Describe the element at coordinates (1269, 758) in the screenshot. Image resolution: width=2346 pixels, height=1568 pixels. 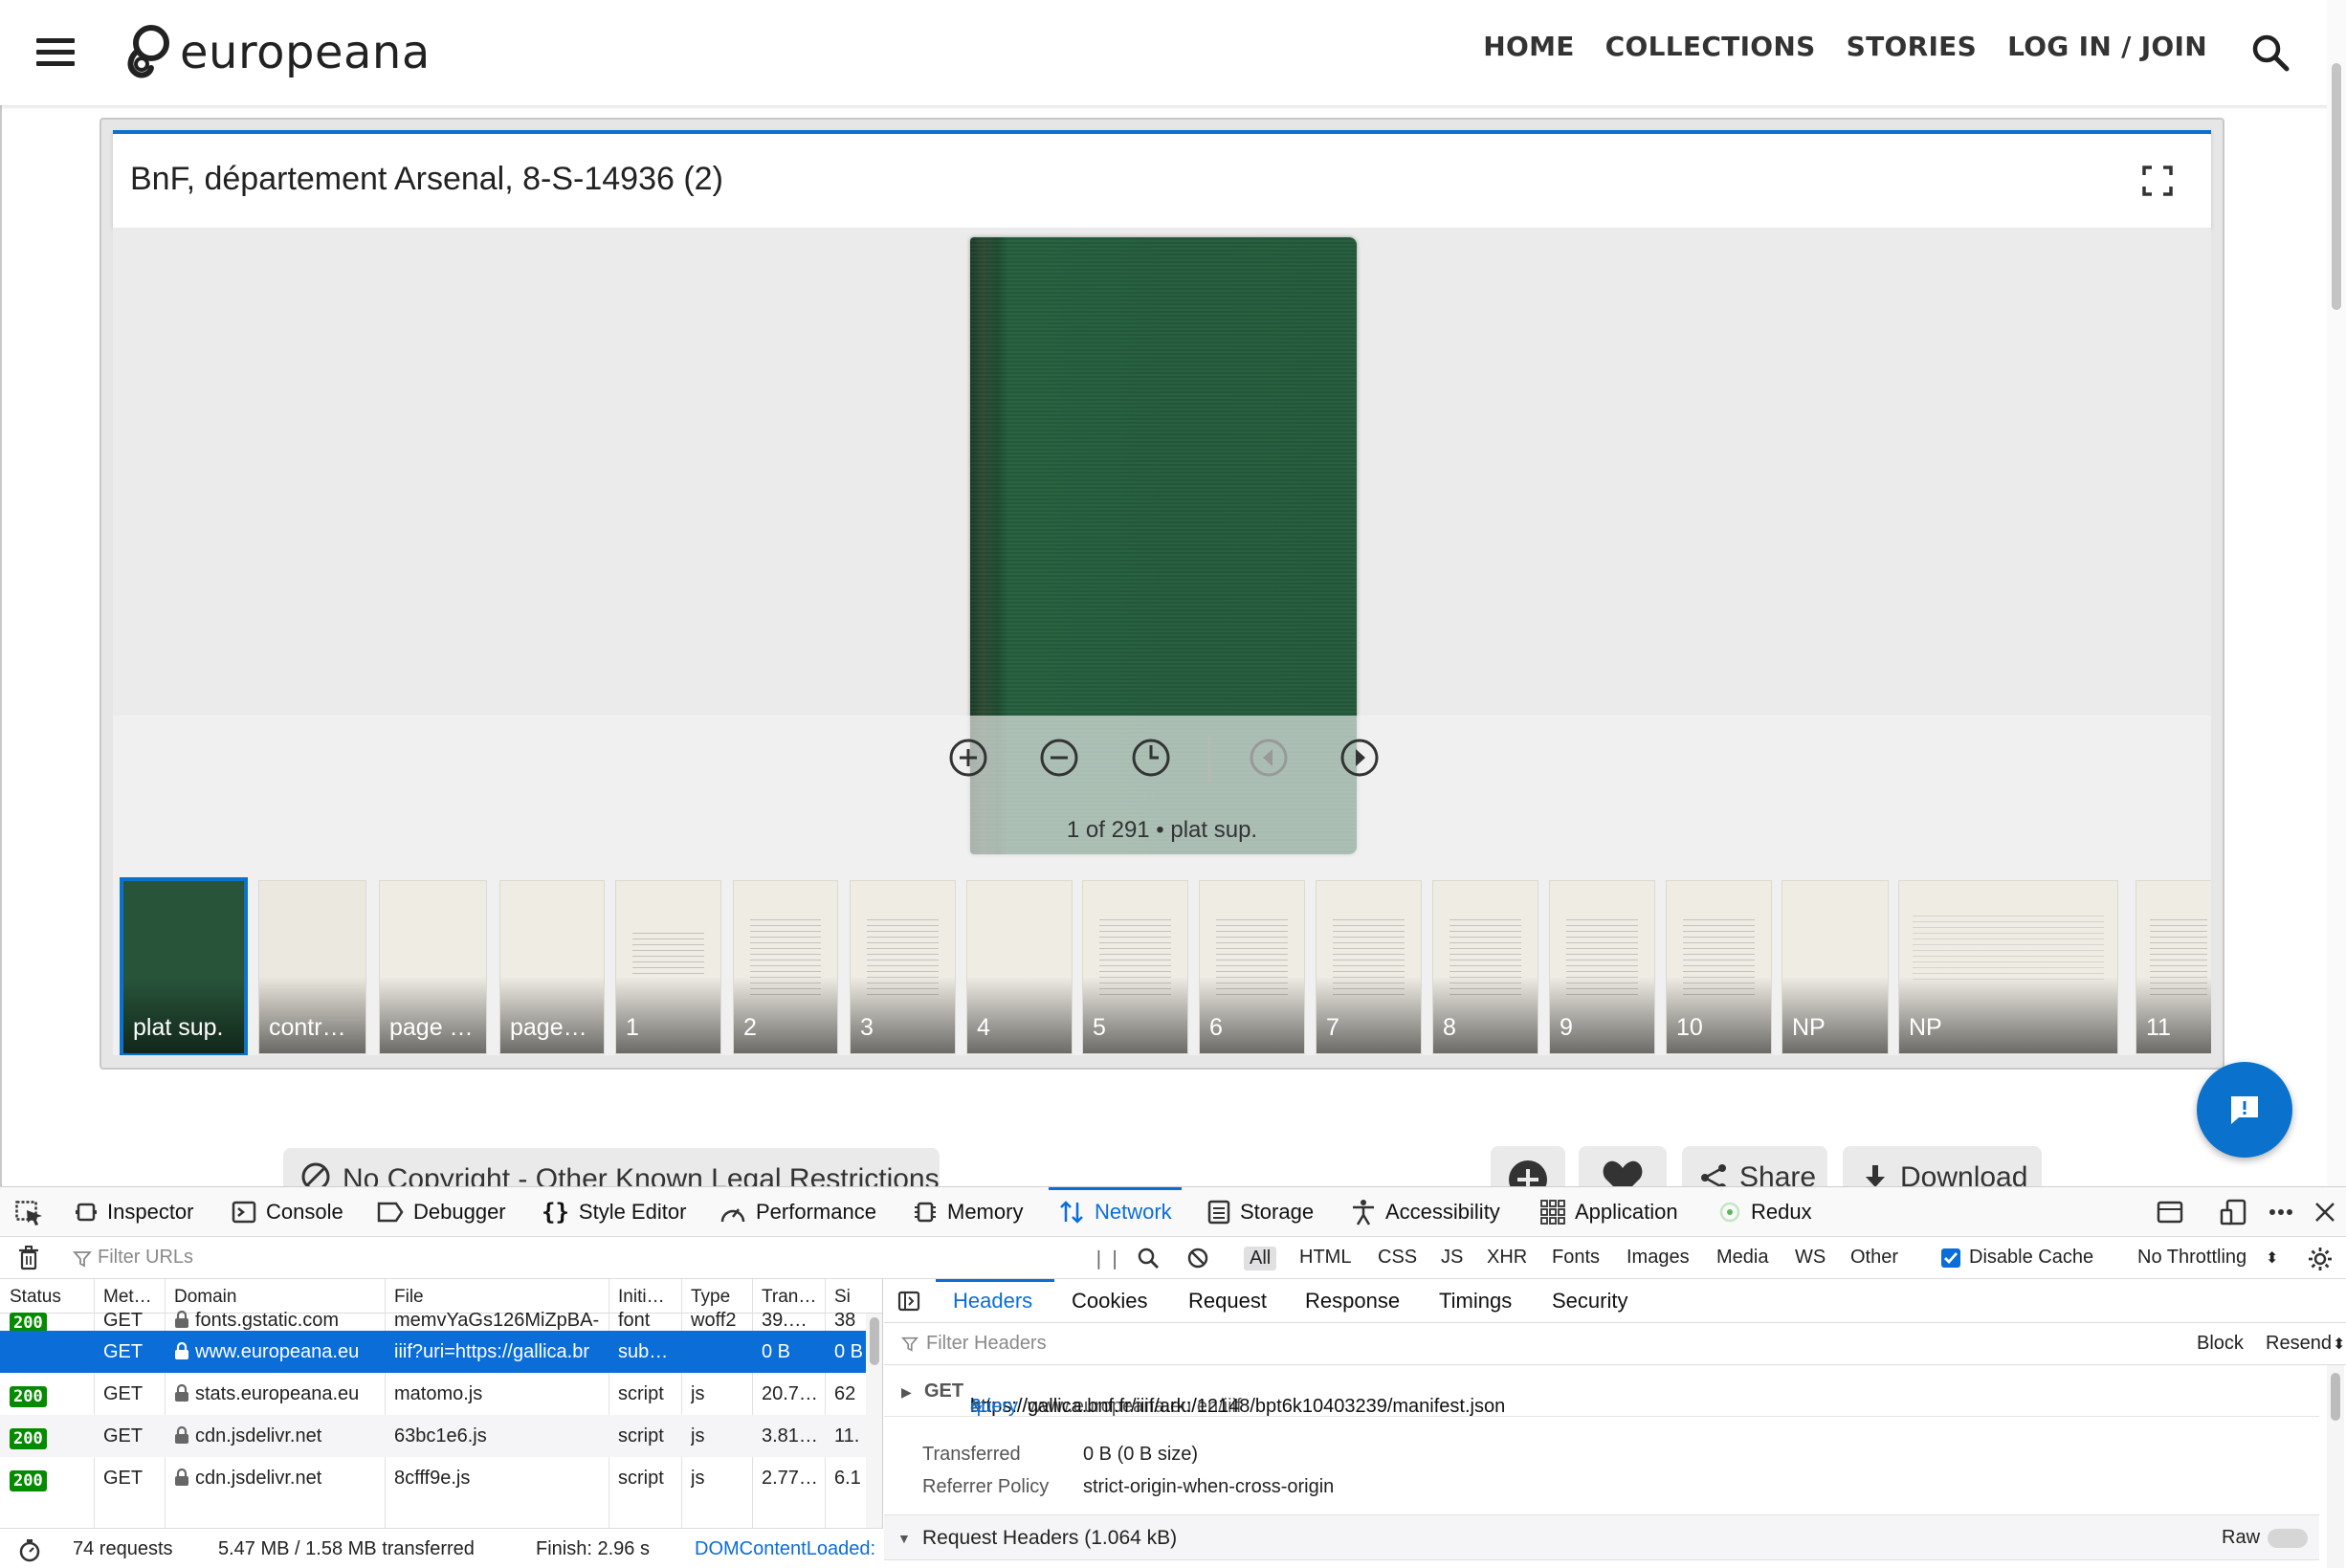
I see `previous-page-icon` at that location.